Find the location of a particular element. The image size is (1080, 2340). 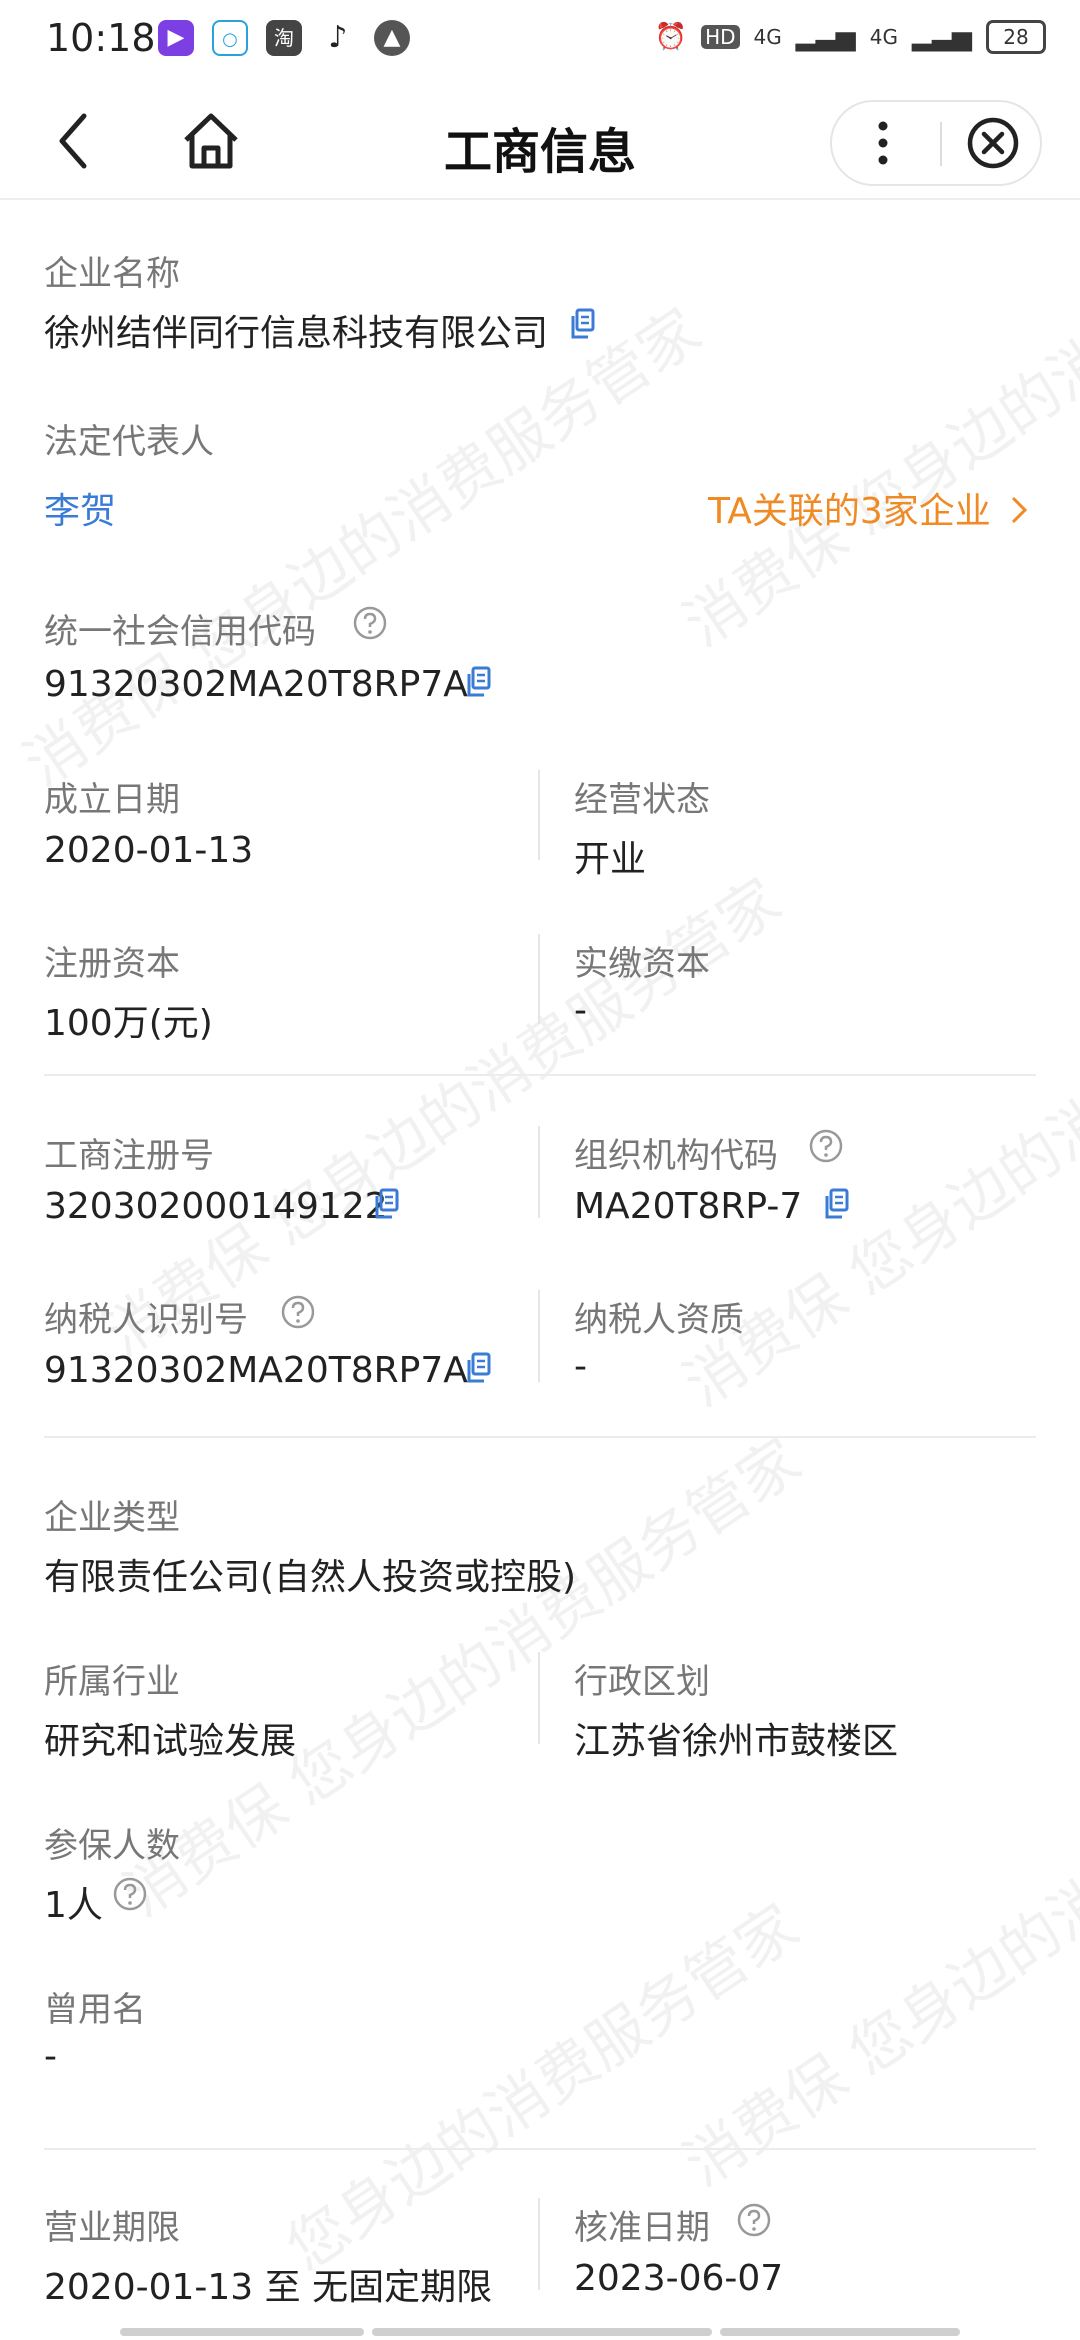

status-time: 10:18 is located at coordinates (101, 38).